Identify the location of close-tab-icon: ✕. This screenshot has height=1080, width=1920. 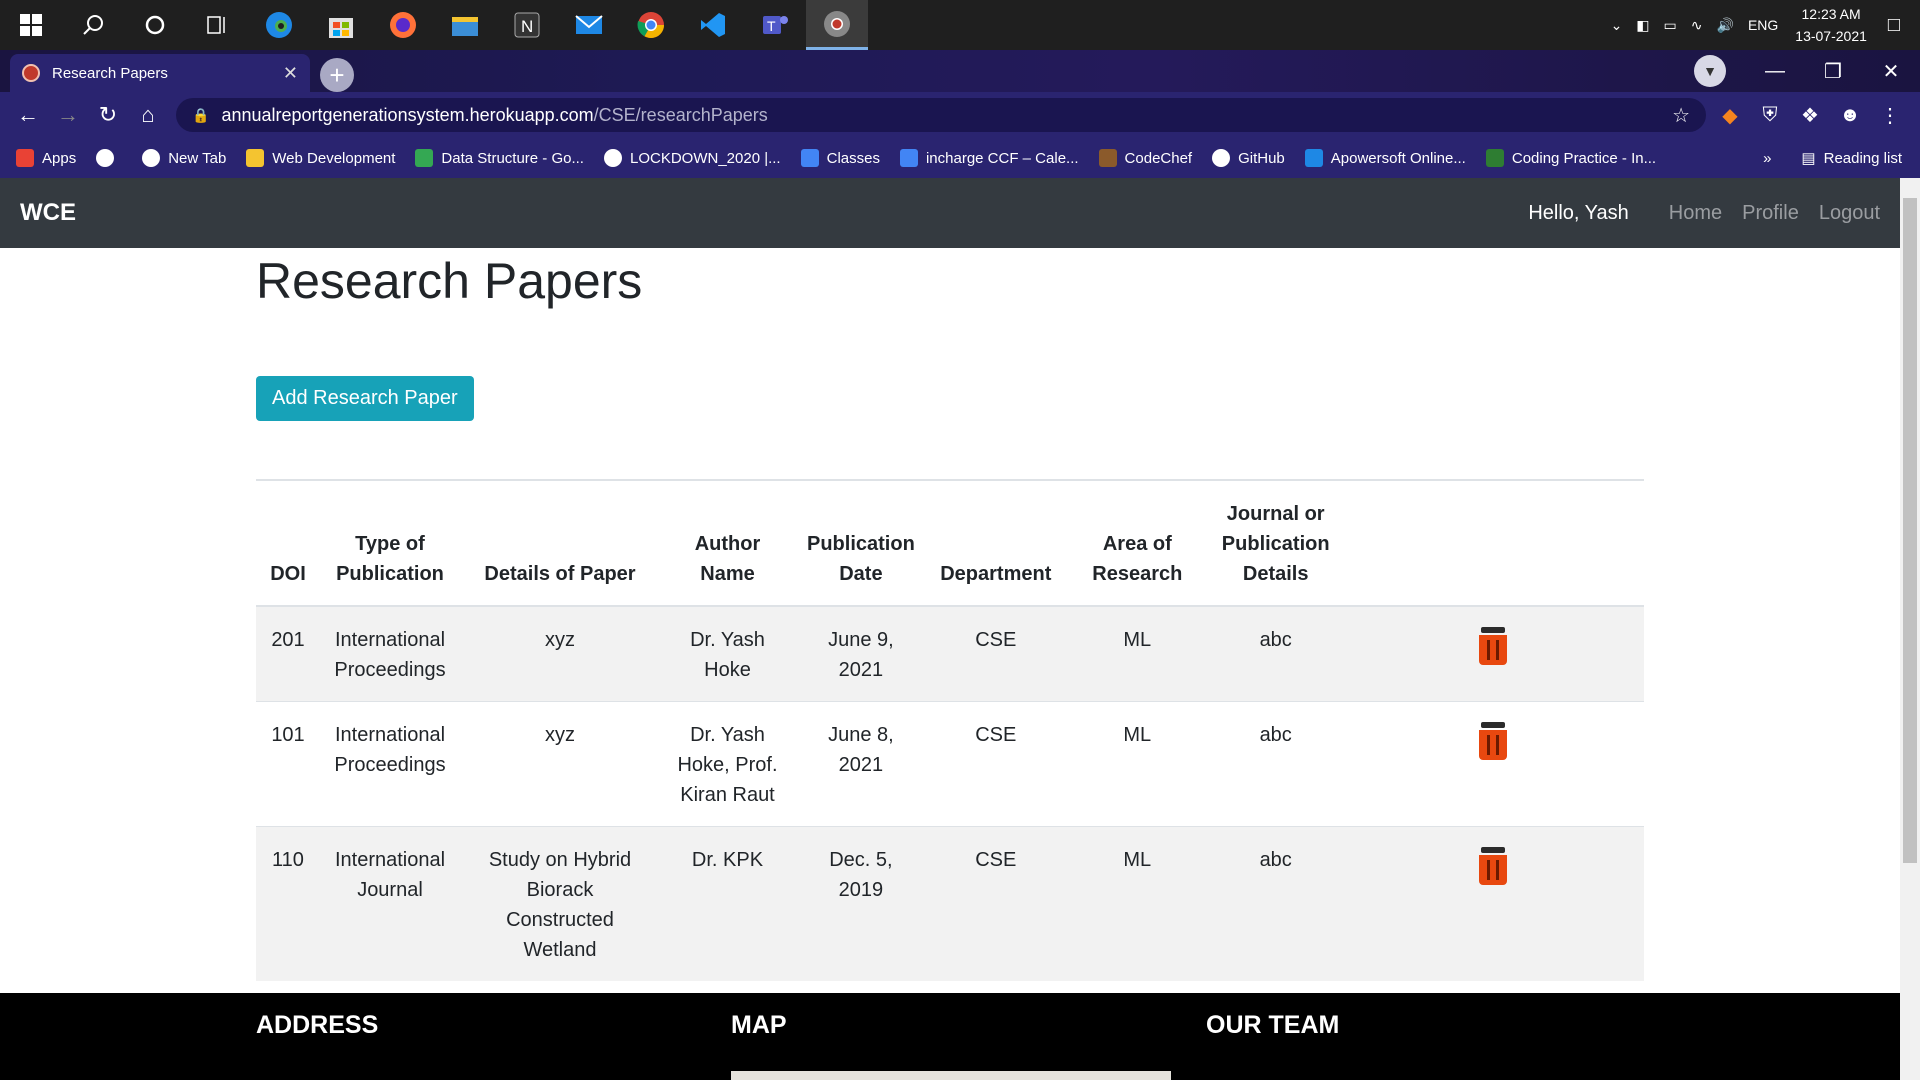
(290, 73).